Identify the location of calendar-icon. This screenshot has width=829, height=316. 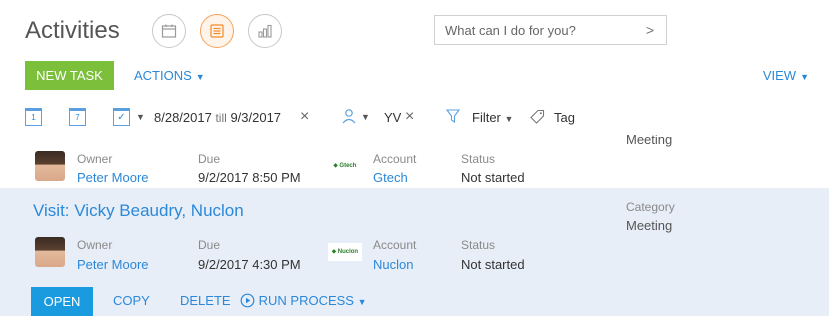
(169, 31).